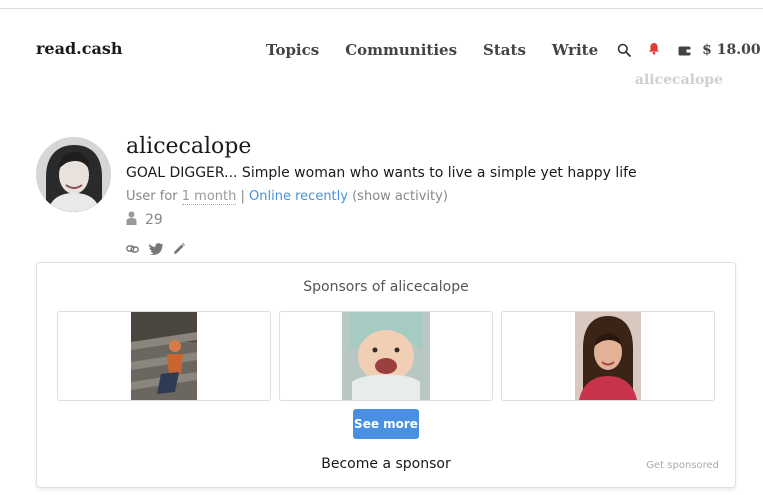 The image size is (763, 495). I want to click on user-for-duration: 1 month, so click(209, 197).